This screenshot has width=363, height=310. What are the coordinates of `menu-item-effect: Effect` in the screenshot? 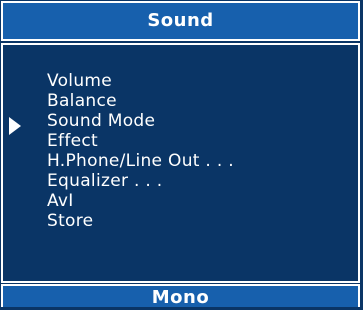 It's located at (140, 141).